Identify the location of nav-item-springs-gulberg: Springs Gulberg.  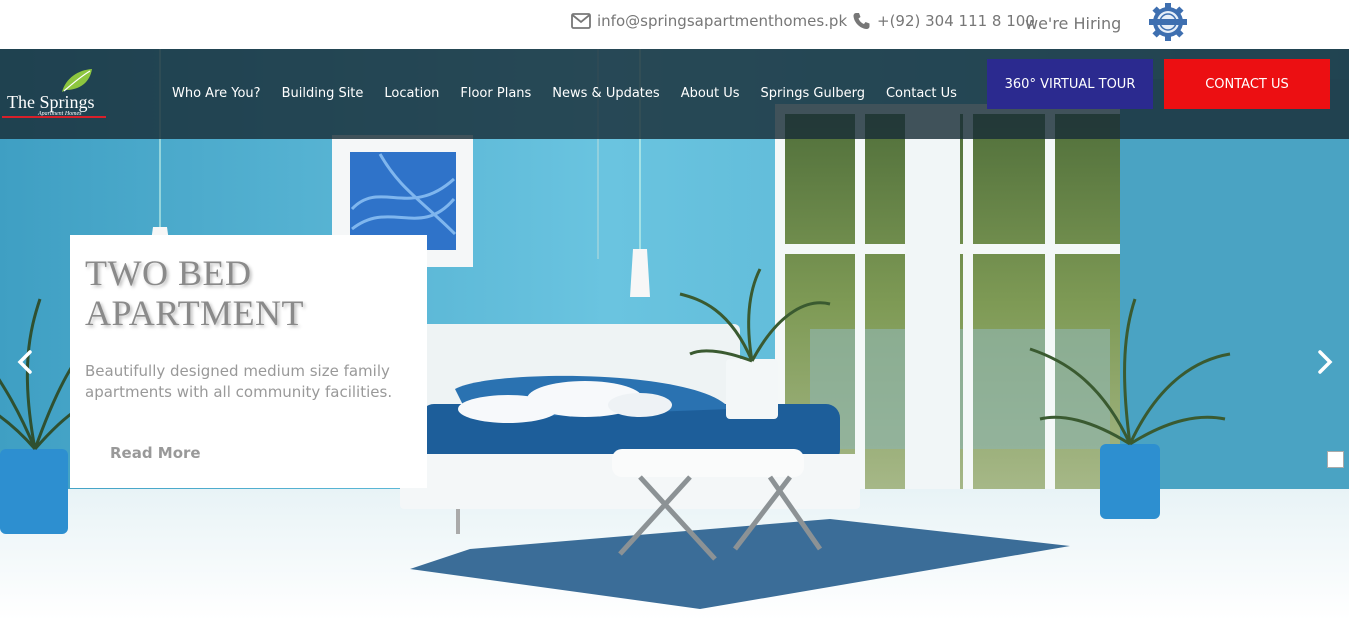
(813, 93).